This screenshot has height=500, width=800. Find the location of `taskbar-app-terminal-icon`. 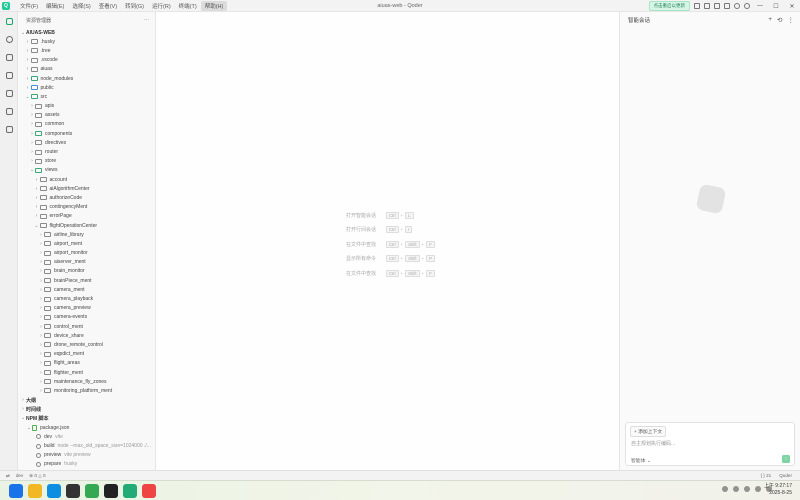

taskbar-app-terminal-icon is located at coordinates (73, 491).